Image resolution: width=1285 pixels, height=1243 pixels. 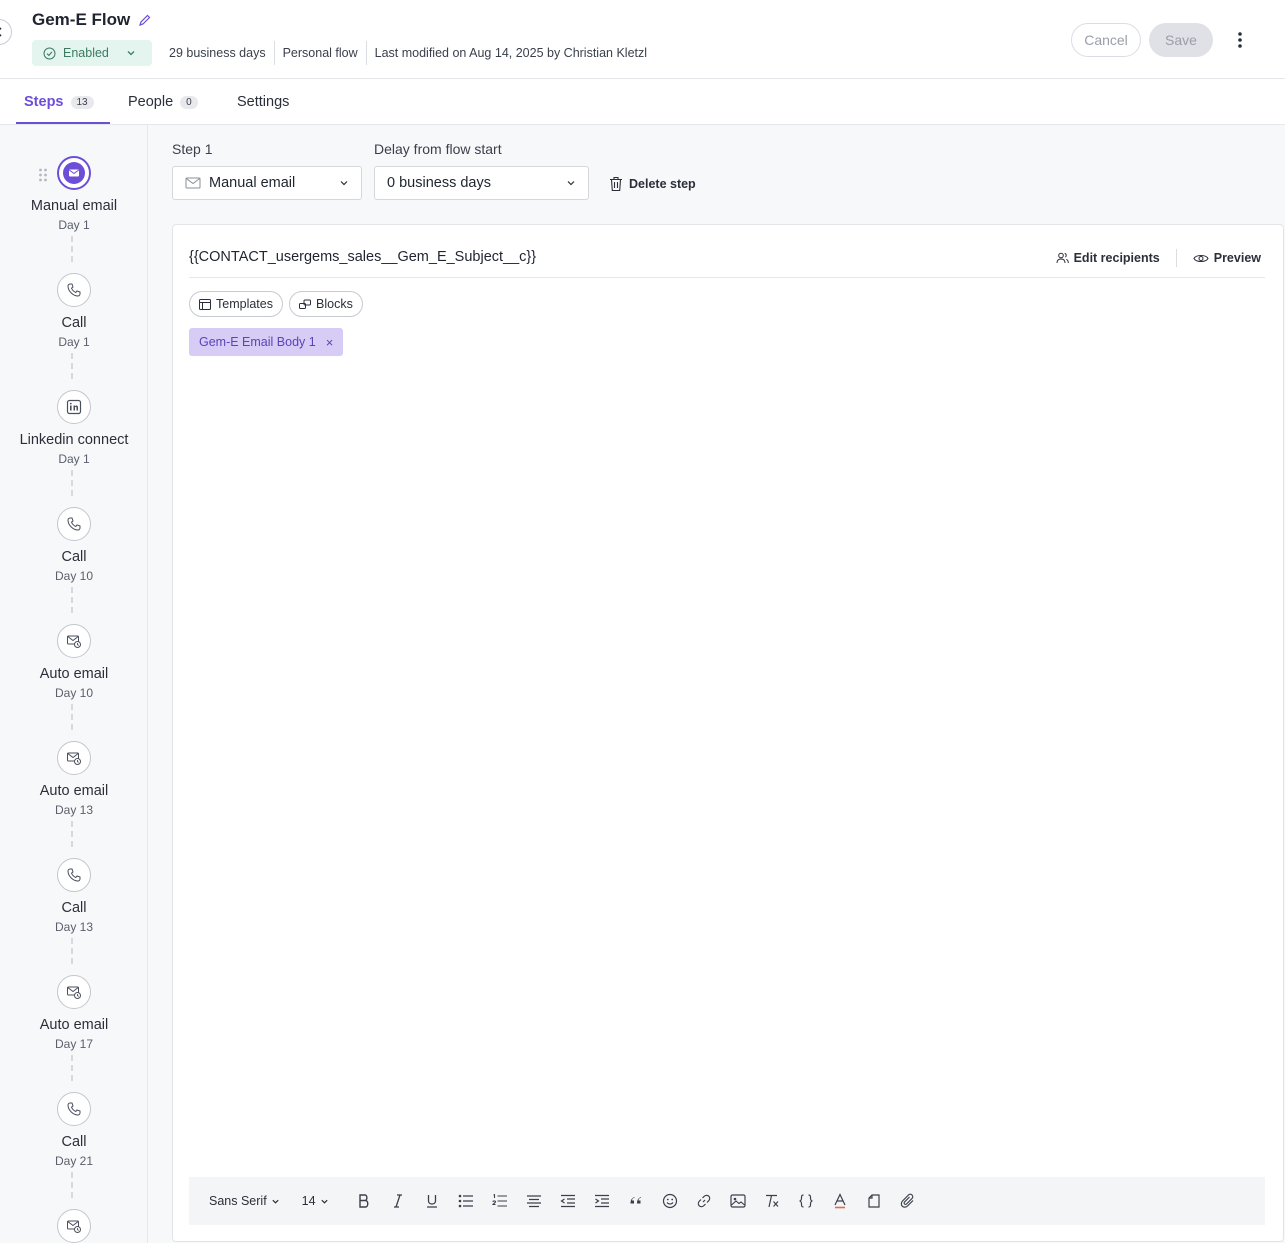 What do you see at coordinates (73, 896) in the screenshot?
I see `step-item: Call Day 13` at bounding box center [73, 896].